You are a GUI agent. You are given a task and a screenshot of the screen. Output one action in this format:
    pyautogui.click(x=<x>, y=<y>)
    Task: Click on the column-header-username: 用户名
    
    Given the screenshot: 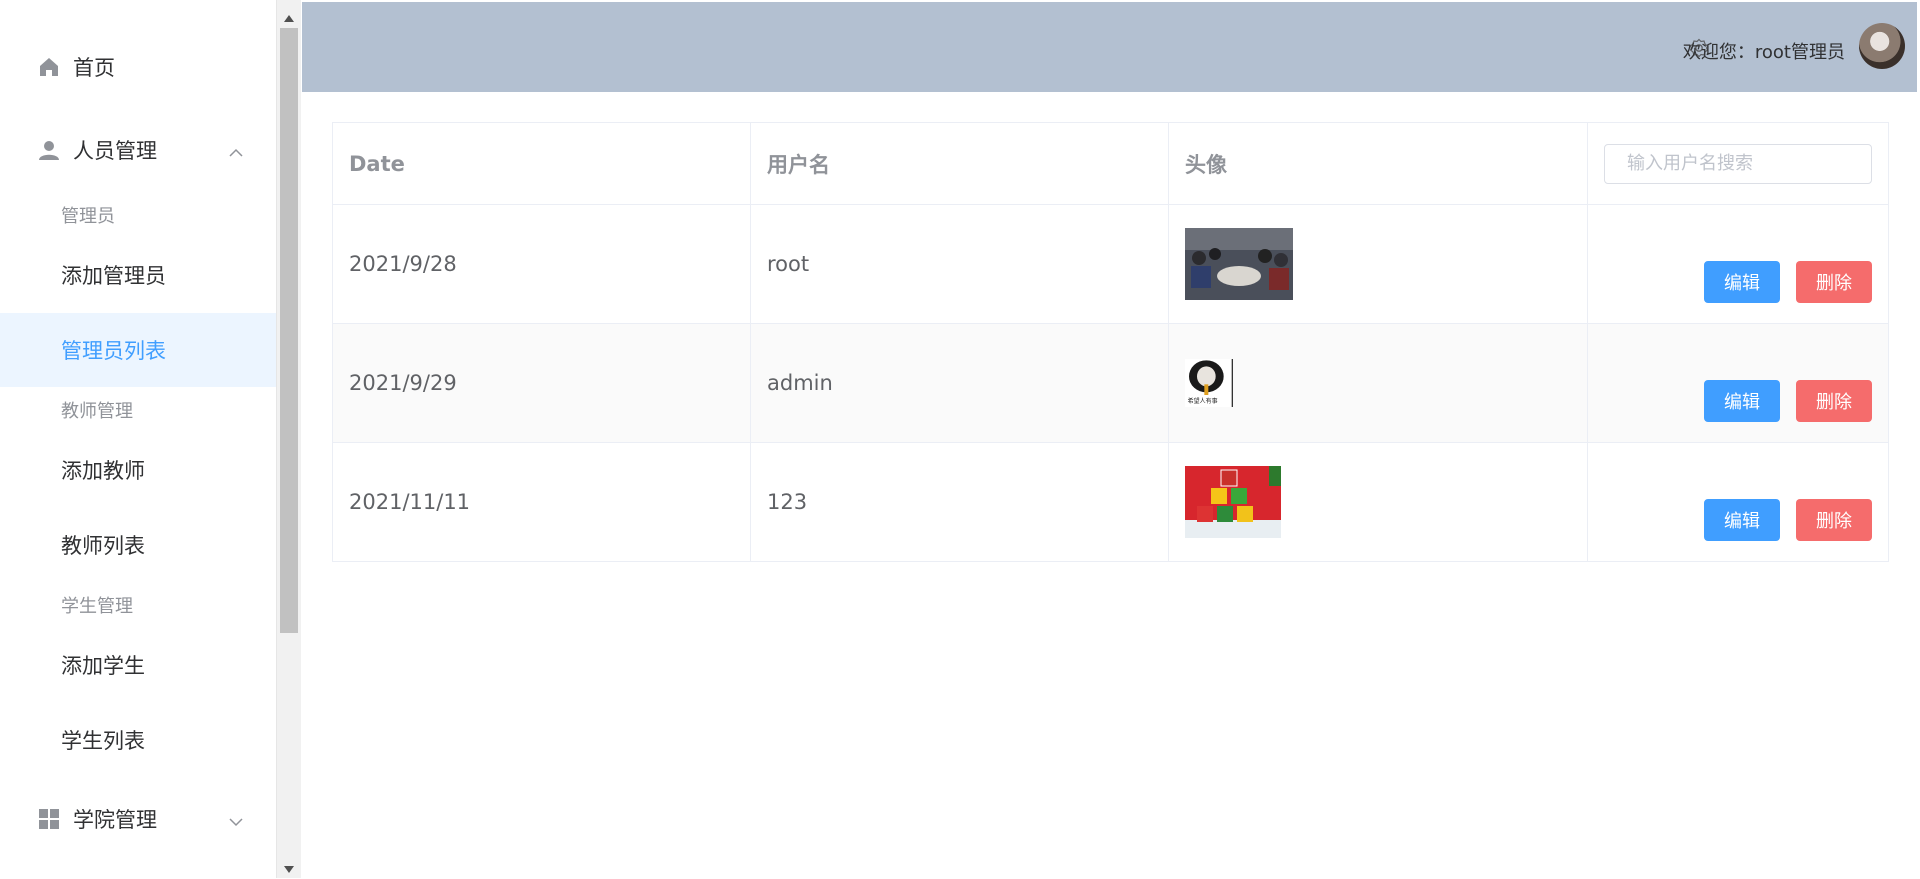 What is the action you would take?
    pyautogui.click(x=960, y=163)
    